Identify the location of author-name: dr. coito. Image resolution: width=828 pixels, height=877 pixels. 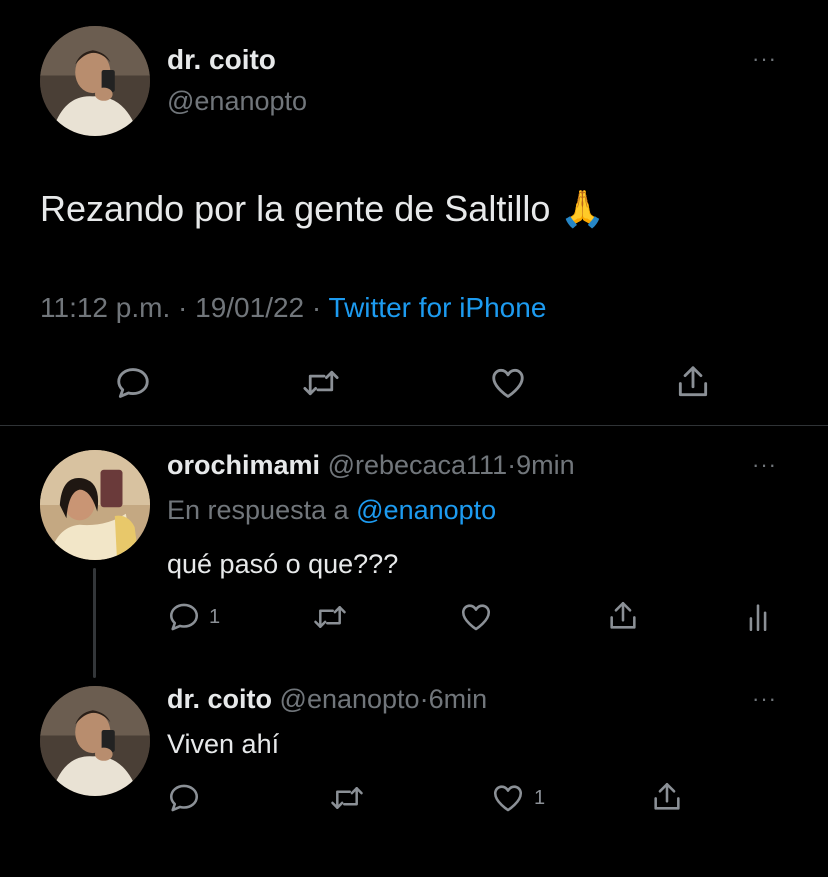
(221, 60).